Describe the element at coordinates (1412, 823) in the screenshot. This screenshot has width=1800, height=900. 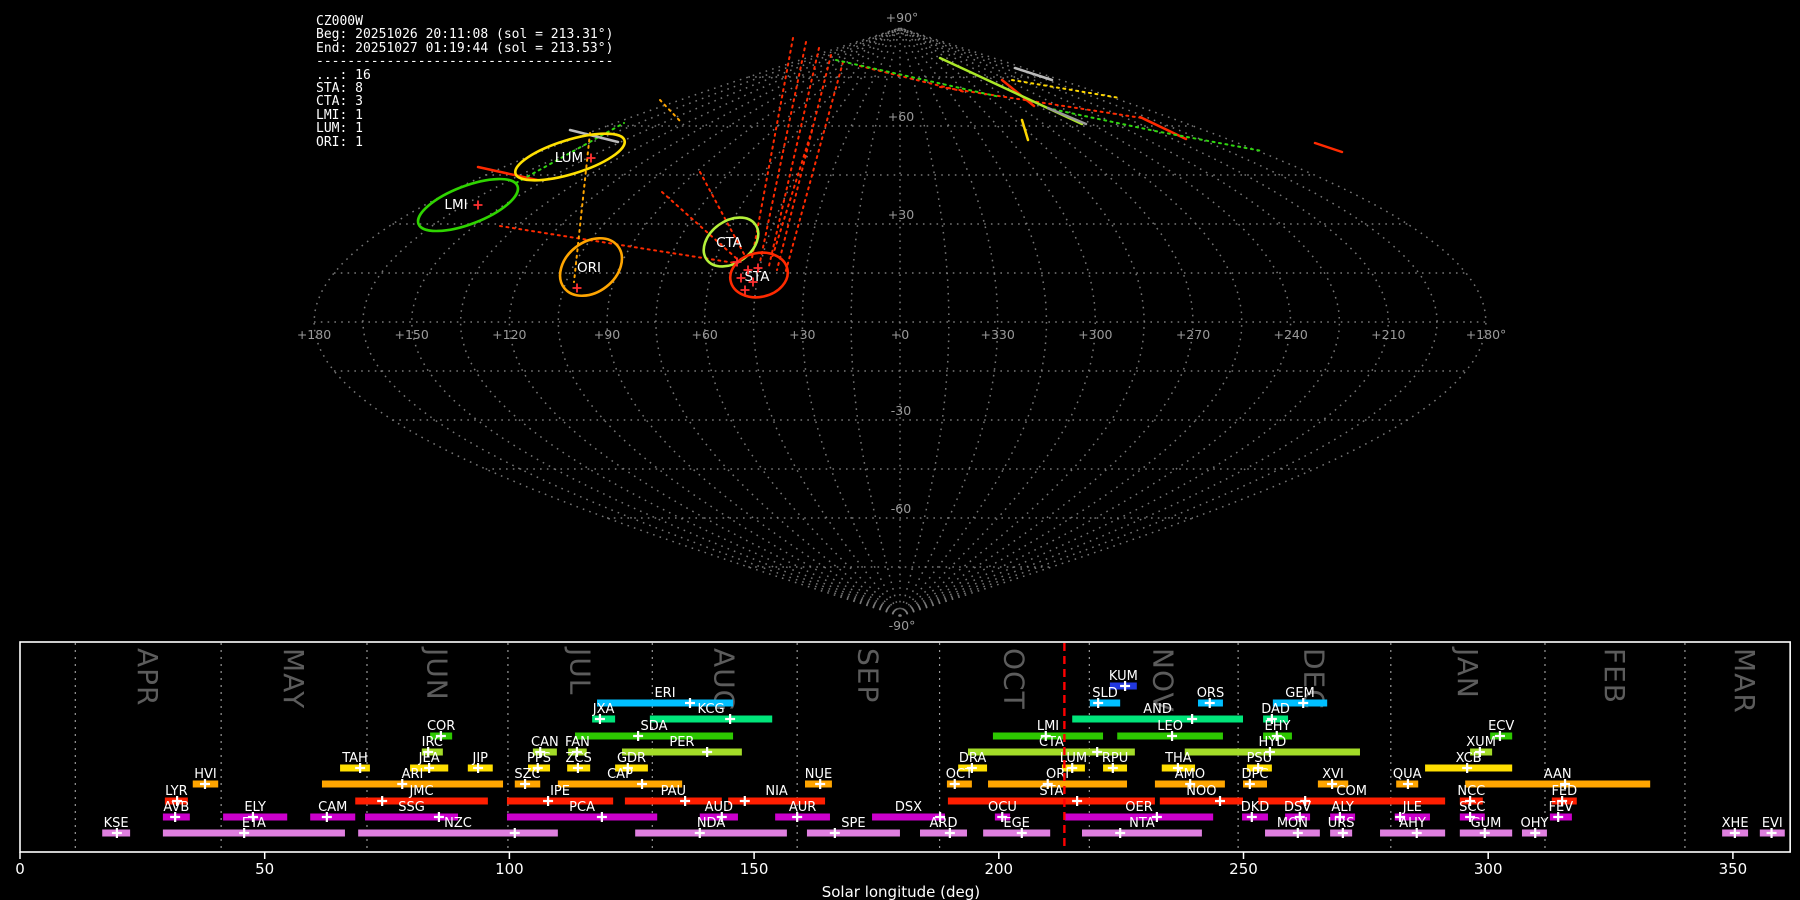
I see `shower-code-label: AHY` at that location.